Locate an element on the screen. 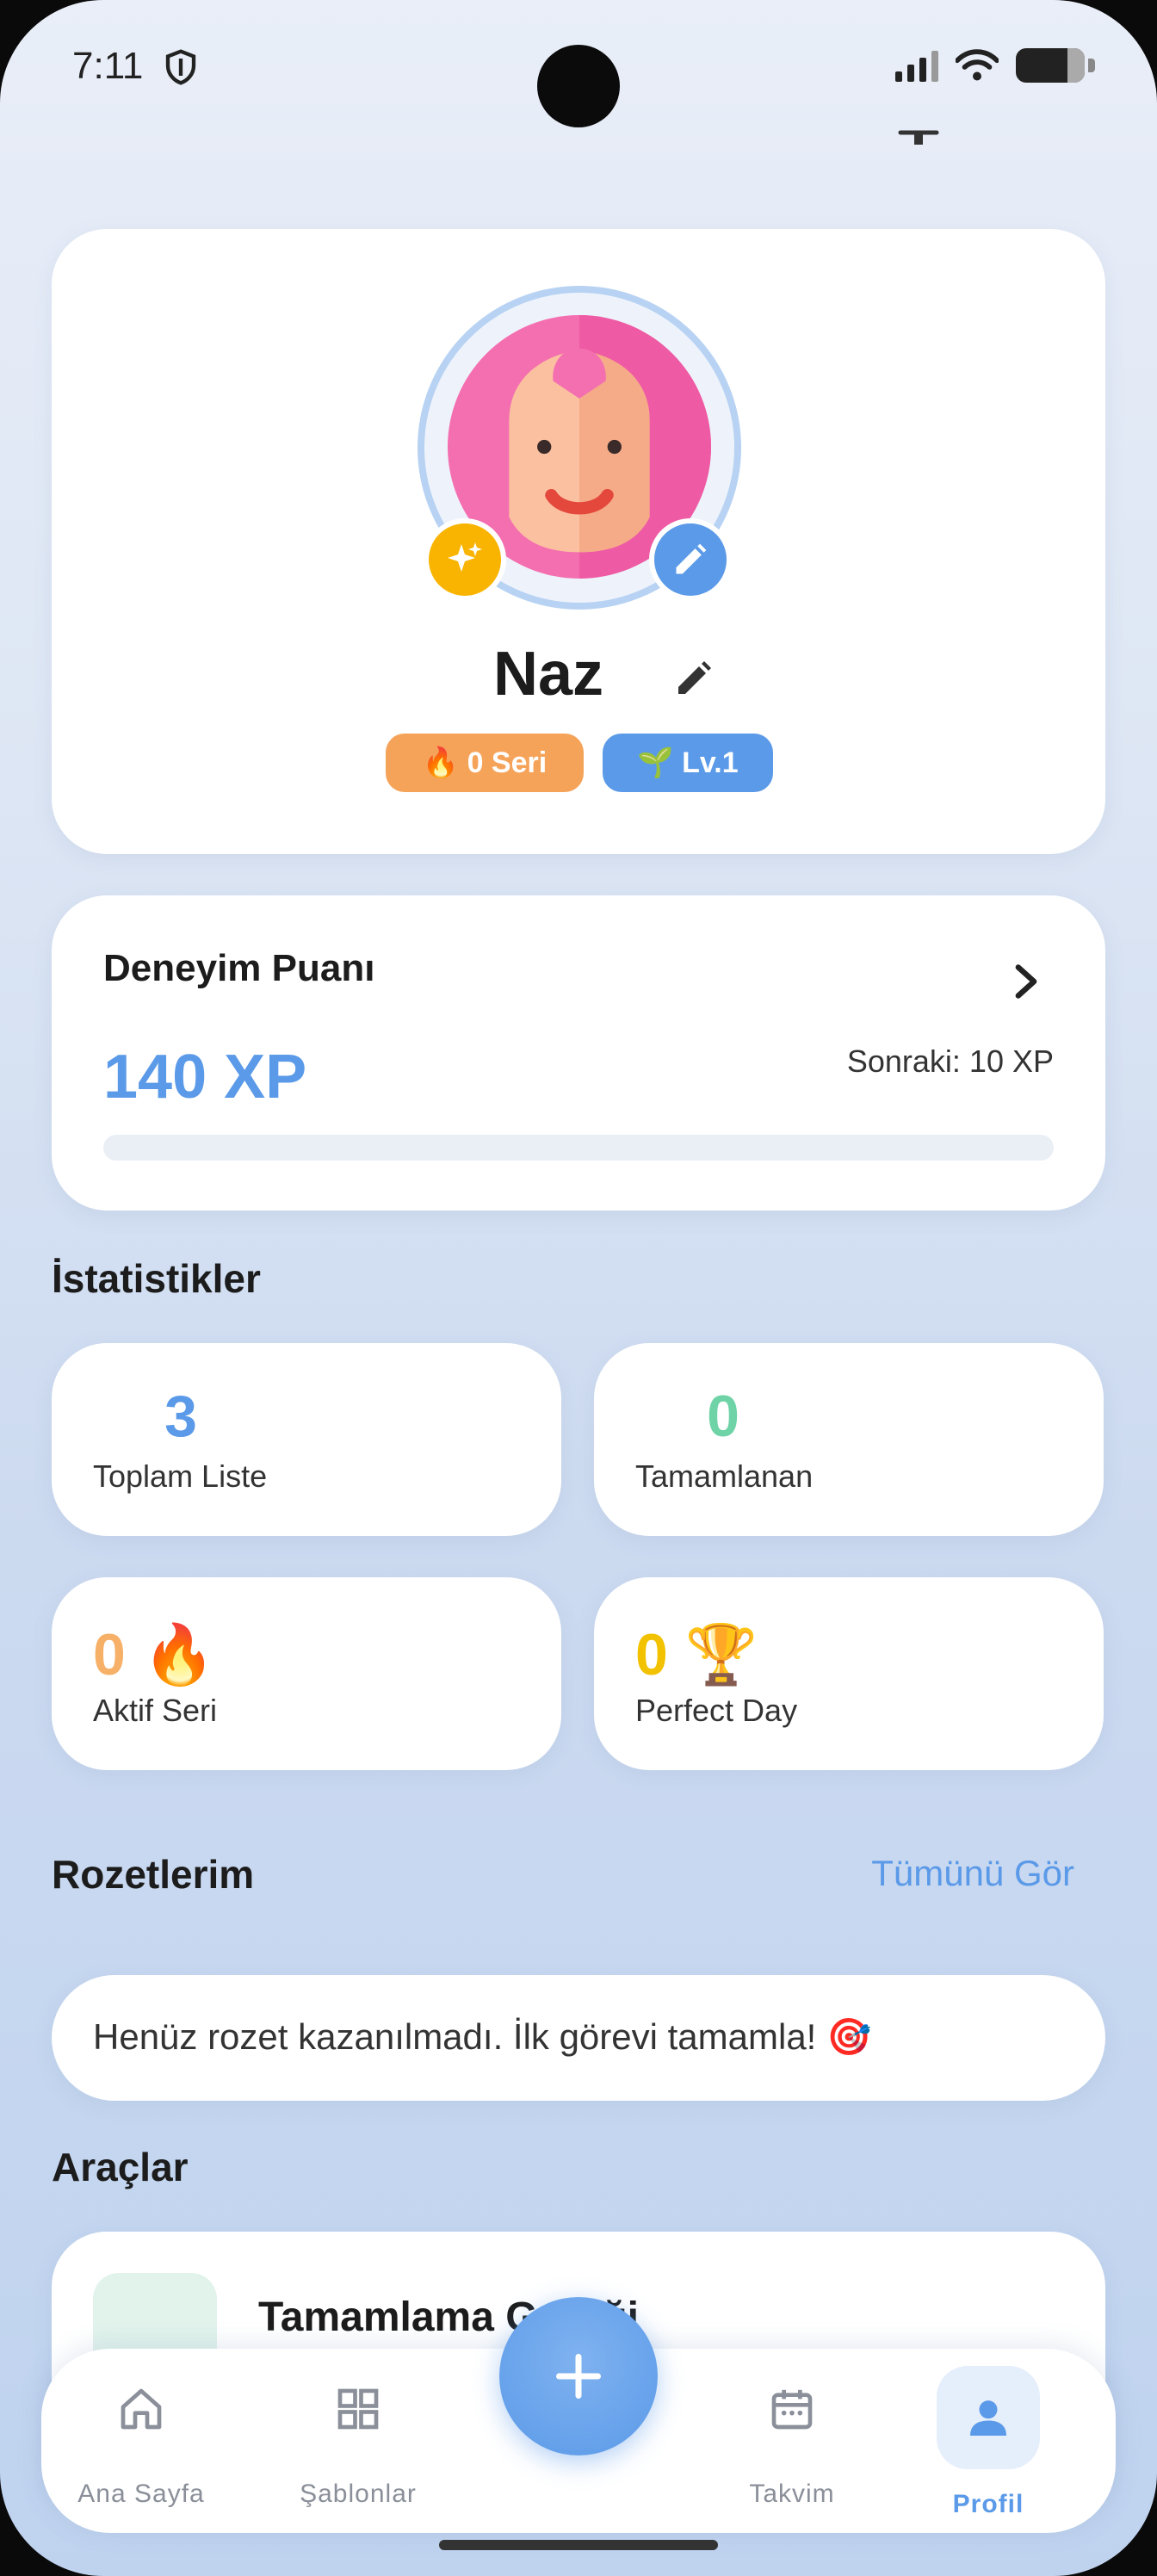  stat-active-streak: 0 🔥 Aktif Seri is located at coordinates (306, 1674).